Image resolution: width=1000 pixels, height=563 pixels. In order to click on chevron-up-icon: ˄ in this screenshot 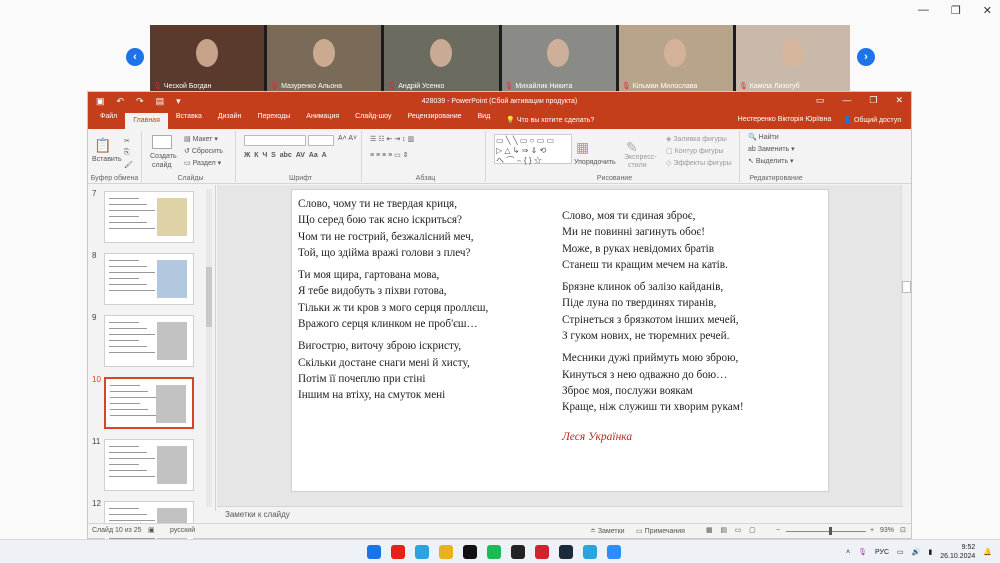, I will do `click(848, 552)`.